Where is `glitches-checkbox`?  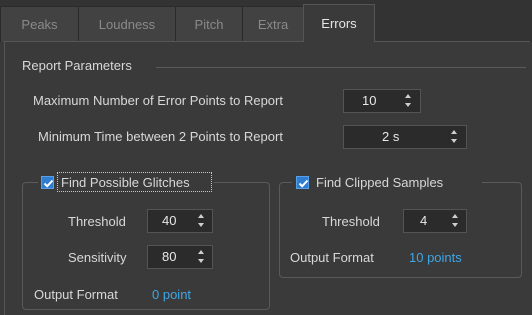 glitches-checkbox is located at coordinates (47, 182).